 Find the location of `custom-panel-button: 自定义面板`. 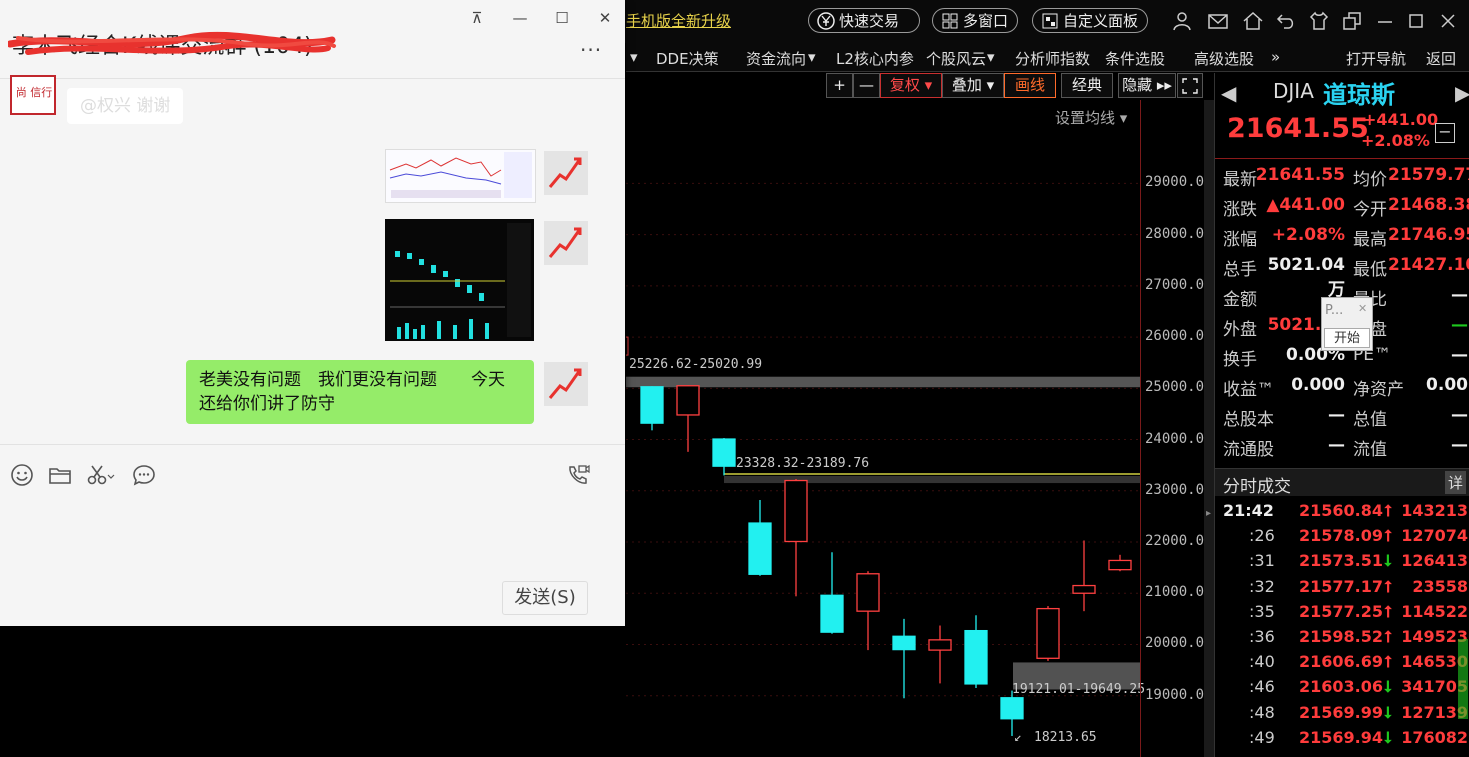

custom-panel-button: 自定义面板 is located at coordinates (1090, 20).